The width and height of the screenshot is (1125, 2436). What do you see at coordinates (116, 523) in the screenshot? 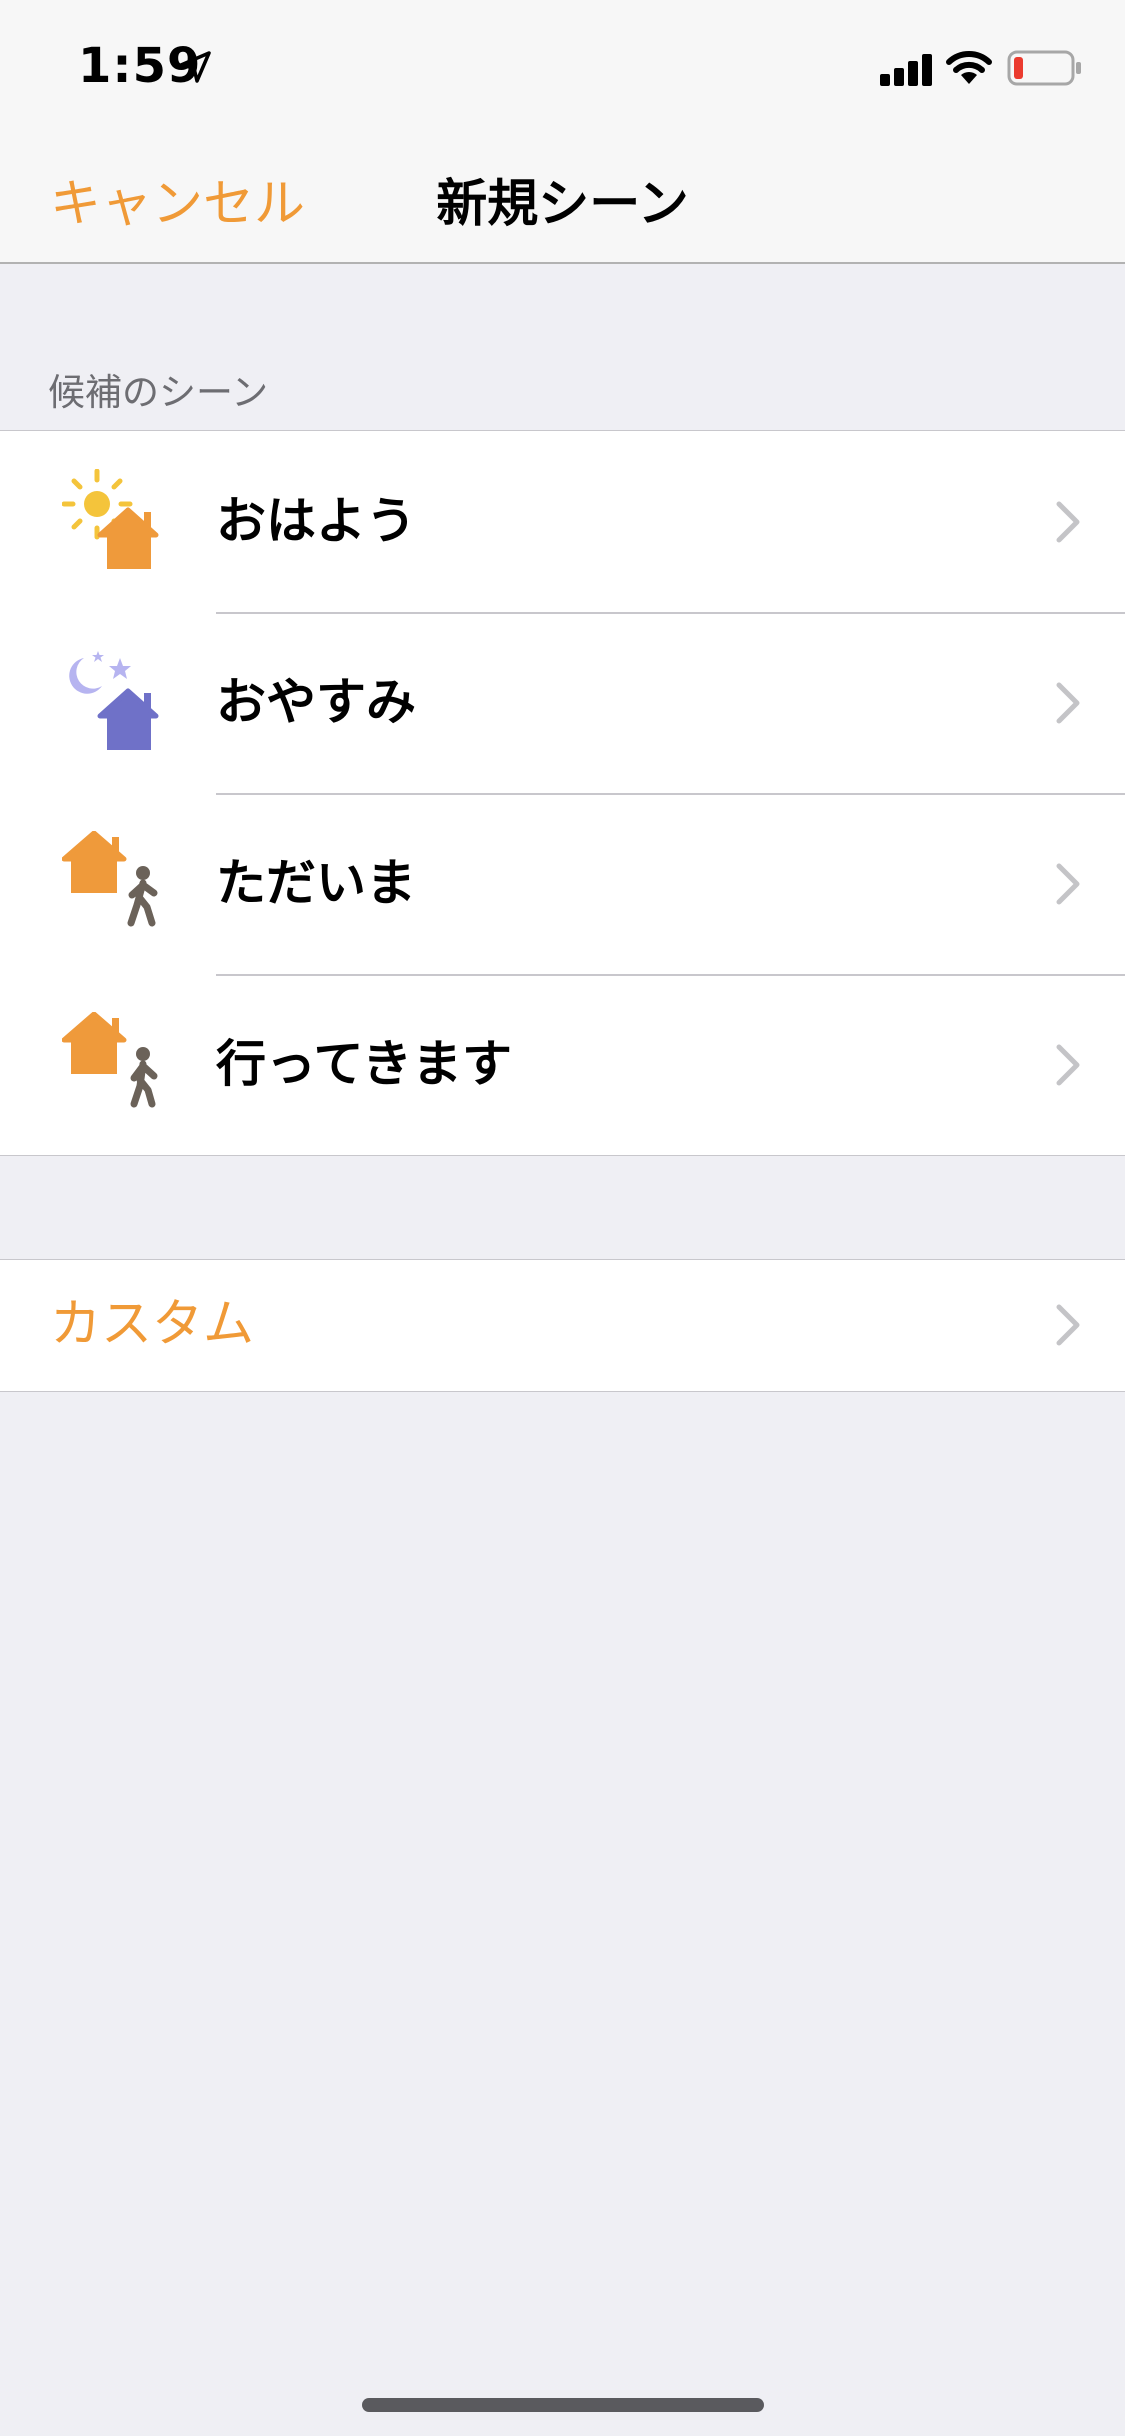
I see `sun-house-icon` at bounding box center [116, 523].